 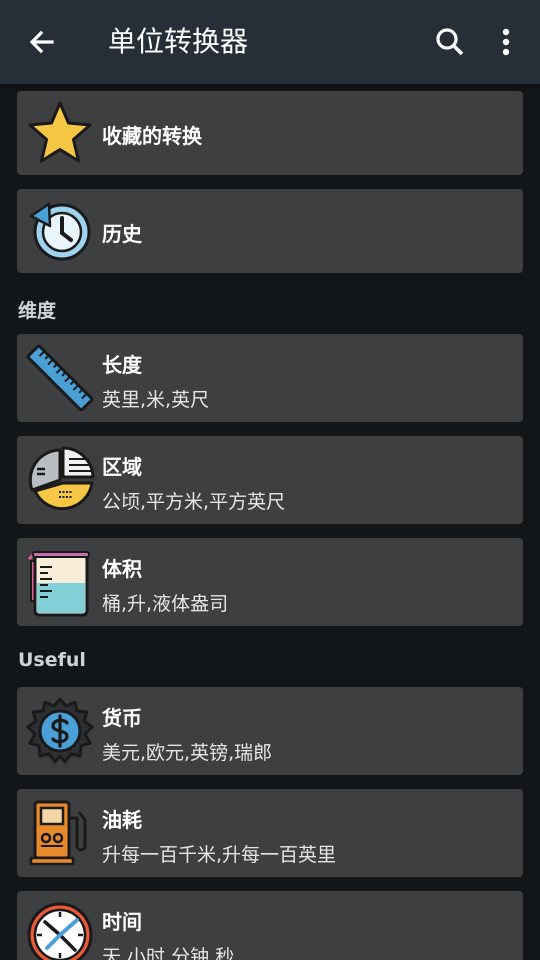 I want to click on fuel-pump-icon, so click(x=58, y=833).